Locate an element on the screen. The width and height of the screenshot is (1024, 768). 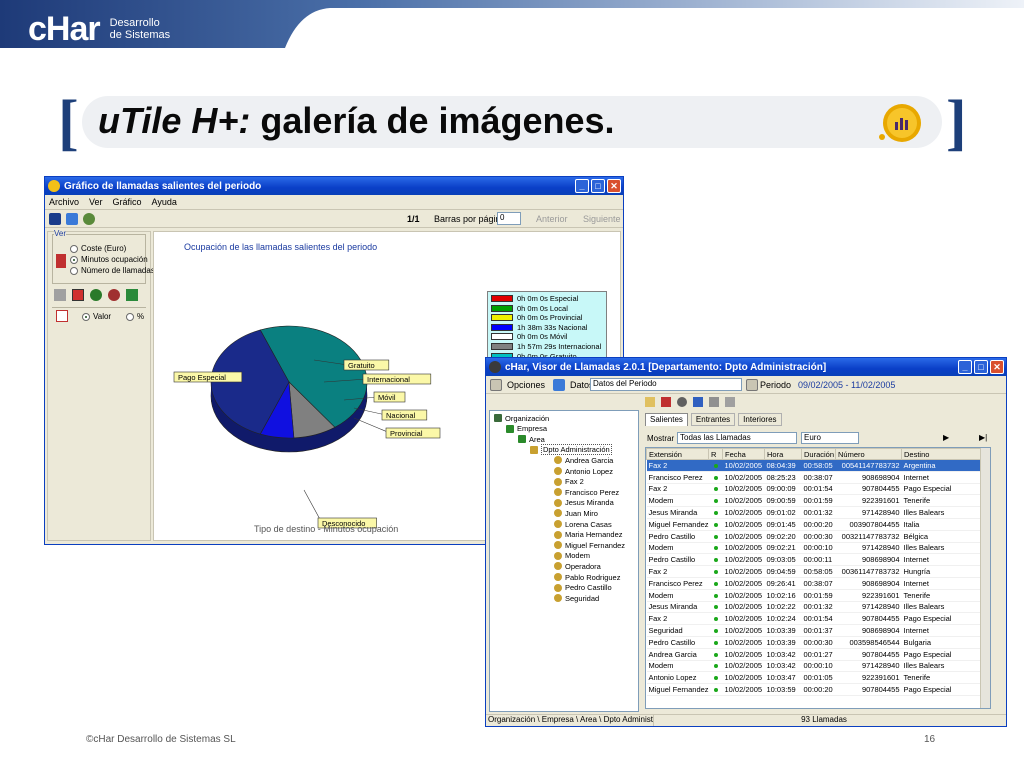
donut-chart-icon is located at coordinates (114, 295).